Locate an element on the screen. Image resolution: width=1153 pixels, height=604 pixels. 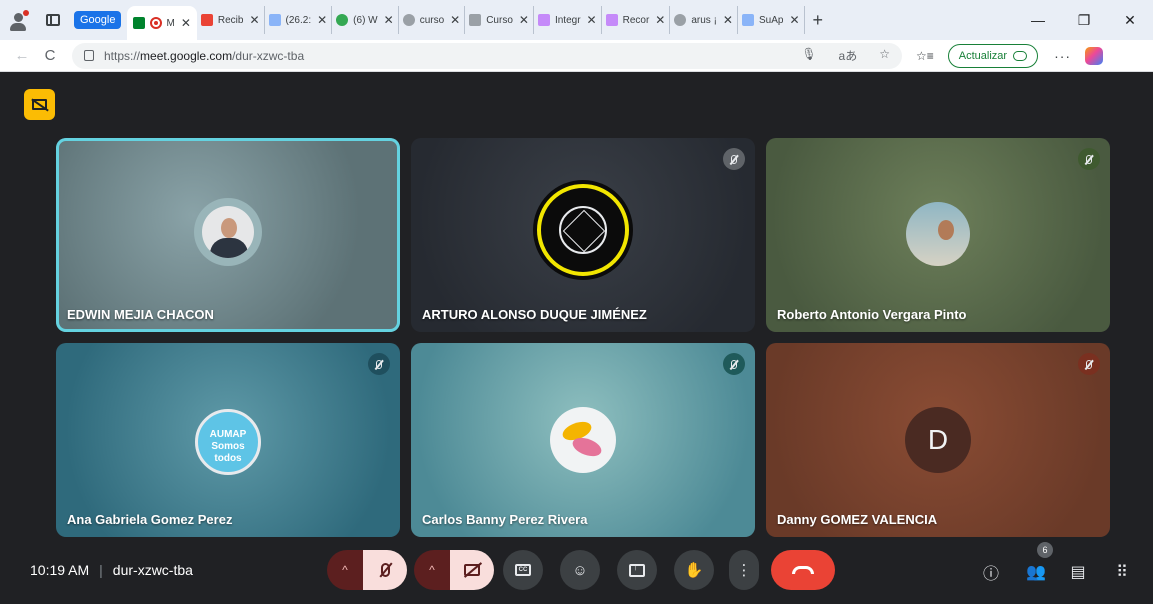
window-controls: — ❐ ✕ is located at coordinates (1084, 20).